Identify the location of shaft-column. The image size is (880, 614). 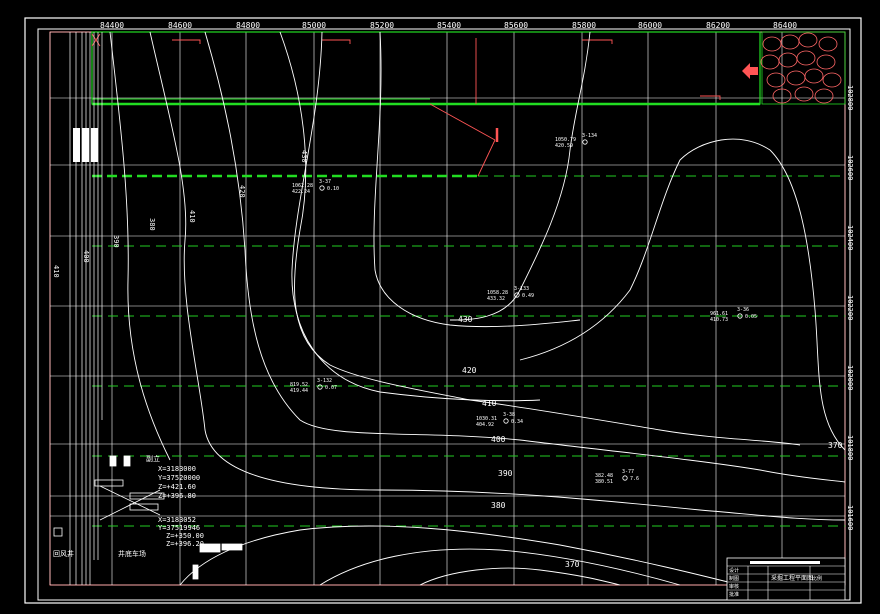
(86, 308).